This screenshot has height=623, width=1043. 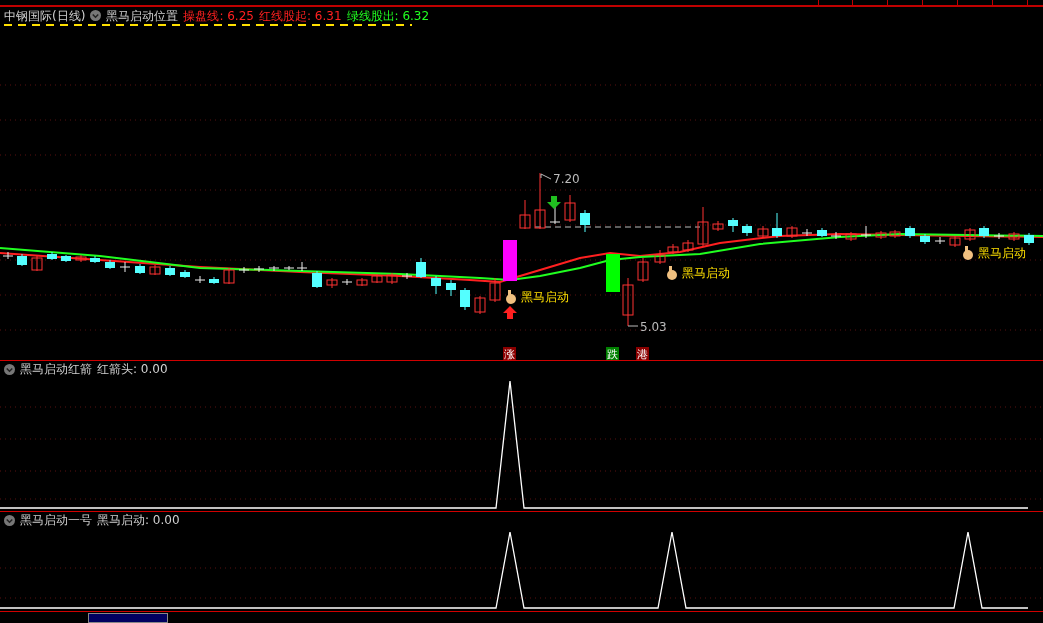 What do you see at coordinates (554, 202) in the screenshot?
I see `down-arrow-icon` at bounding box center [554, 202].